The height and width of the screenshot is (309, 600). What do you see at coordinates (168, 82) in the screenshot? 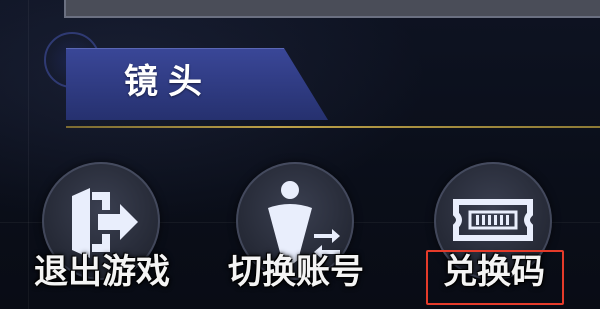
I see `section-title: 镜头` at bounding box center [168, 82].